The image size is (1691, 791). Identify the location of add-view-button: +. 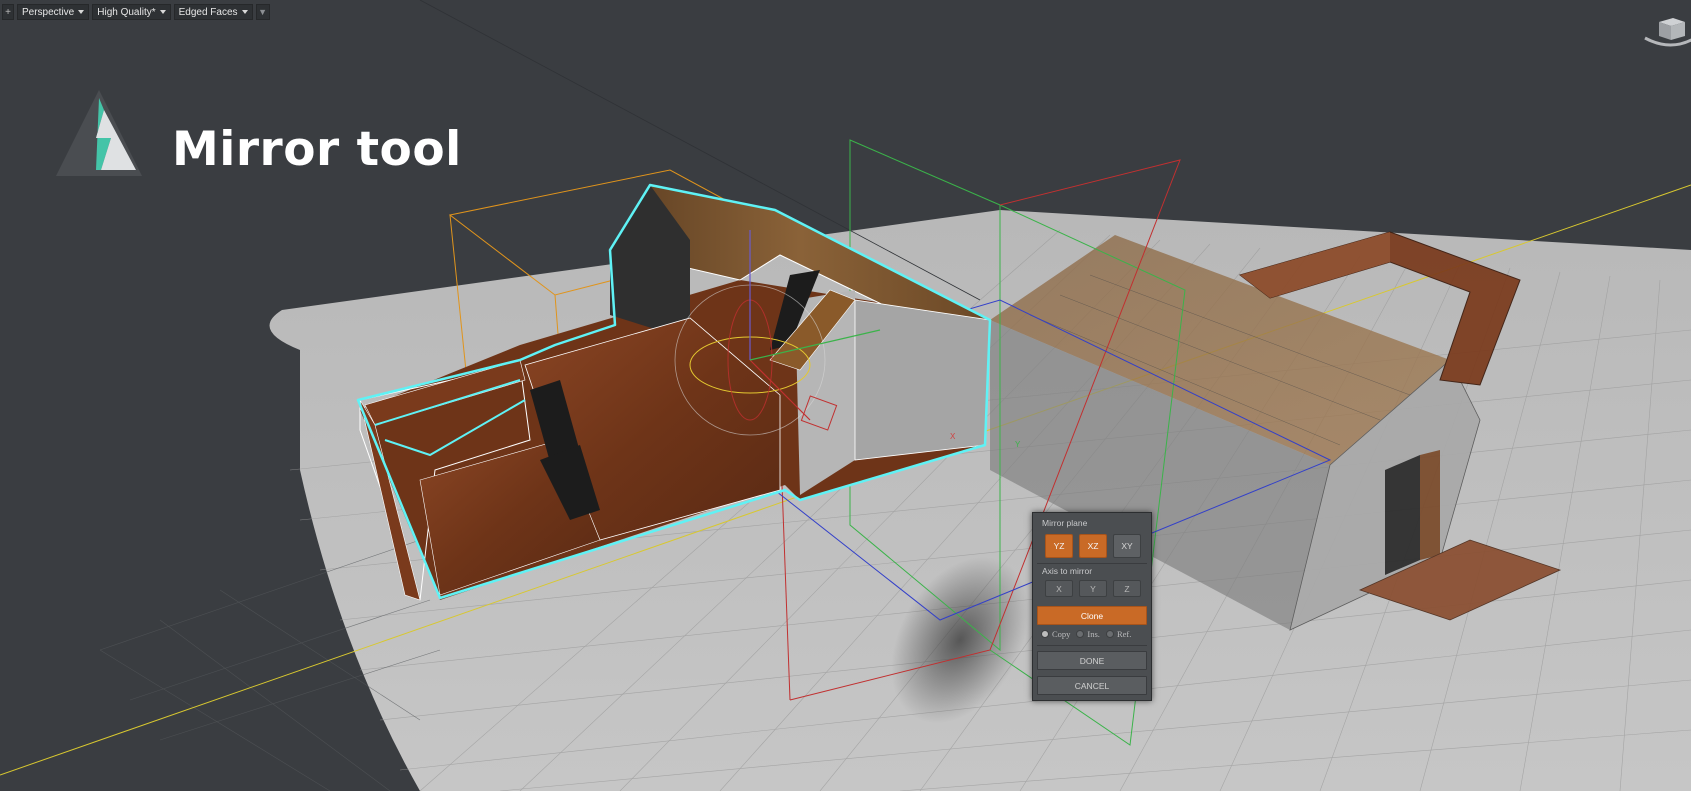
(8, 12).